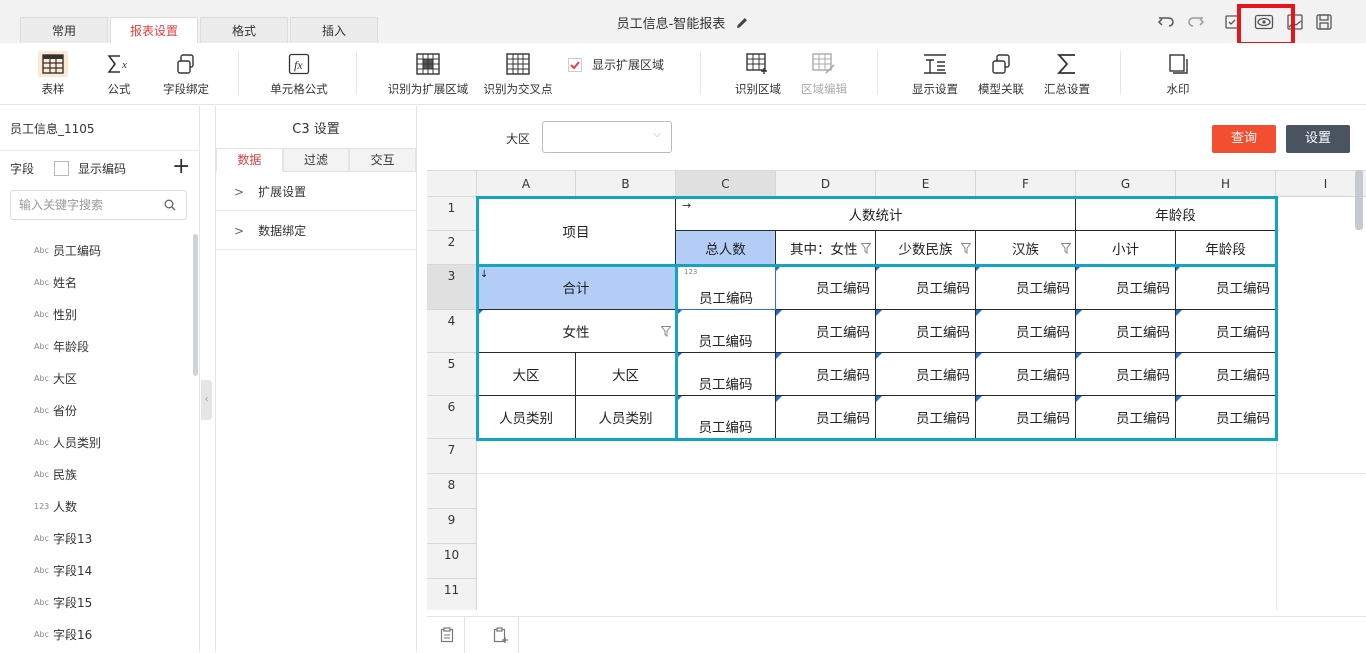 The width and height of the screenshot is (1366, 653). Describe the element at coordinates (452, 526) in the screenshot. I see `row-header: 9` at that location.